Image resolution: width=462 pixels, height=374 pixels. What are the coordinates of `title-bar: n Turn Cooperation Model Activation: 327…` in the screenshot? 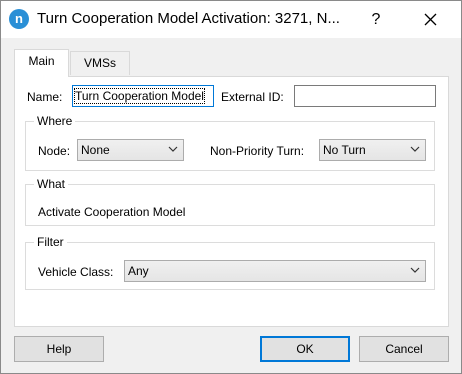 It's located at (231, 19).